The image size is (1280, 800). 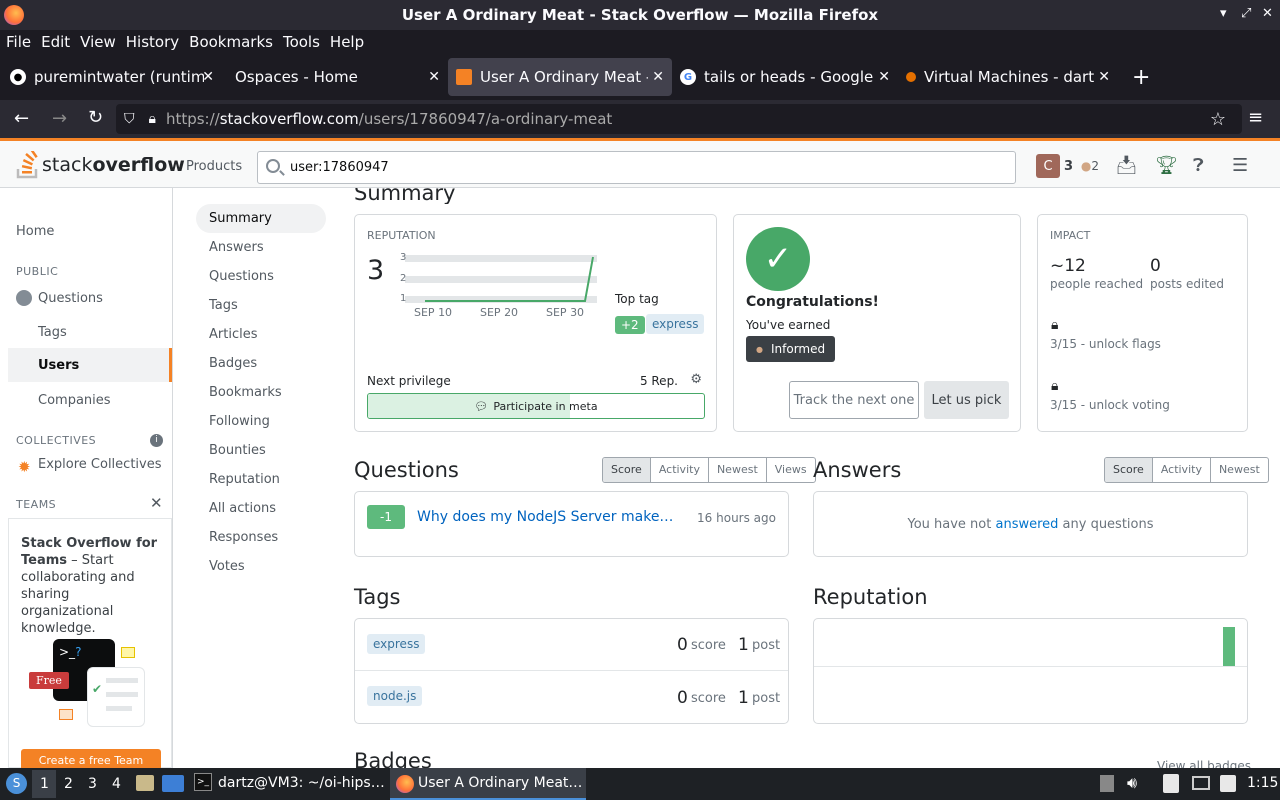 I want to click on lock-icon: 🔒︎, so click(x=152, y=119).